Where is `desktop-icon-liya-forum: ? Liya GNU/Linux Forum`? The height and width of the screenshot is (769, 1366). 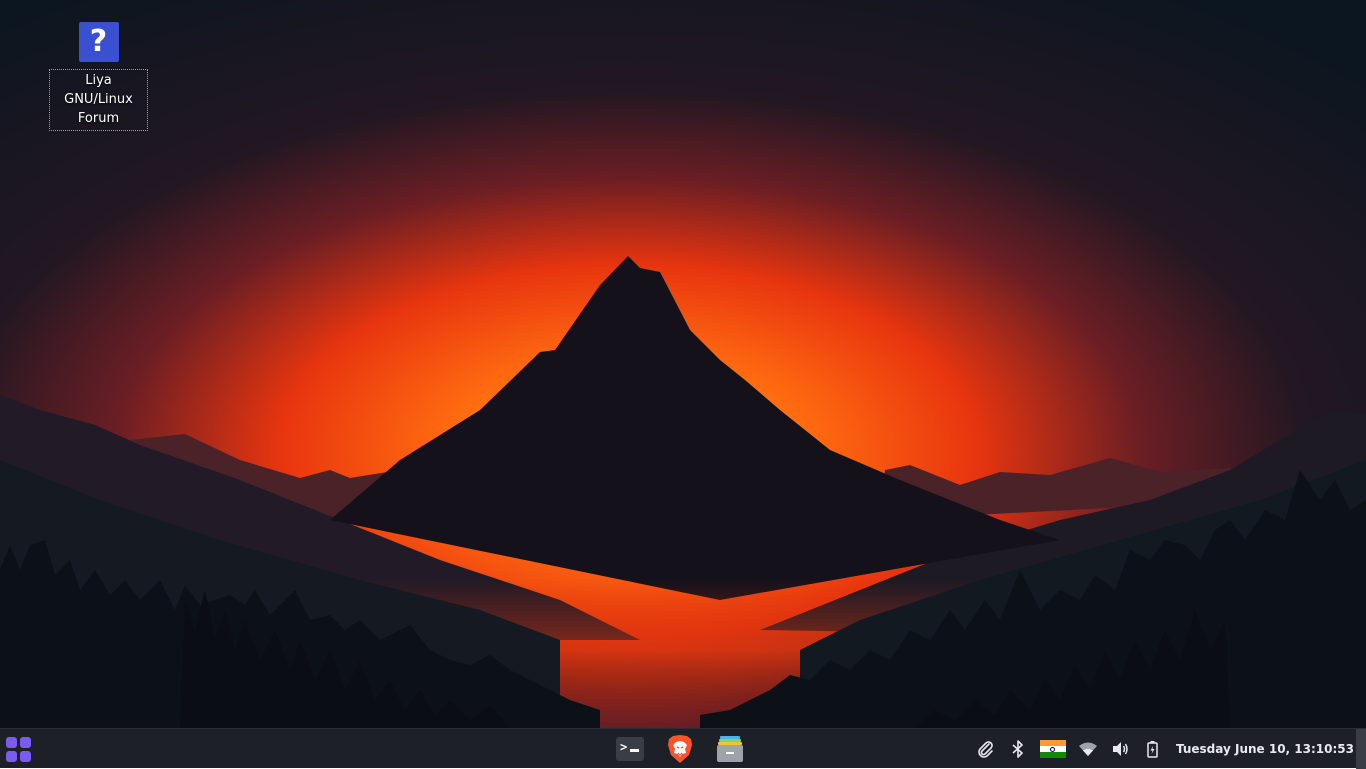
desktop-icon-liya-forum: ? Liya GNU/Linux Forum is located at coordinates (98, 76).